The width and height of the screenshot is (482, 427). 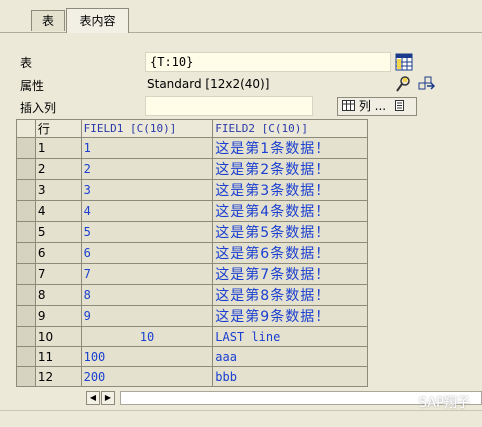 What do you see at coordinates (58, 274) in the screenshot?
I see `row-number: 7` at bounding box center [58, 274].